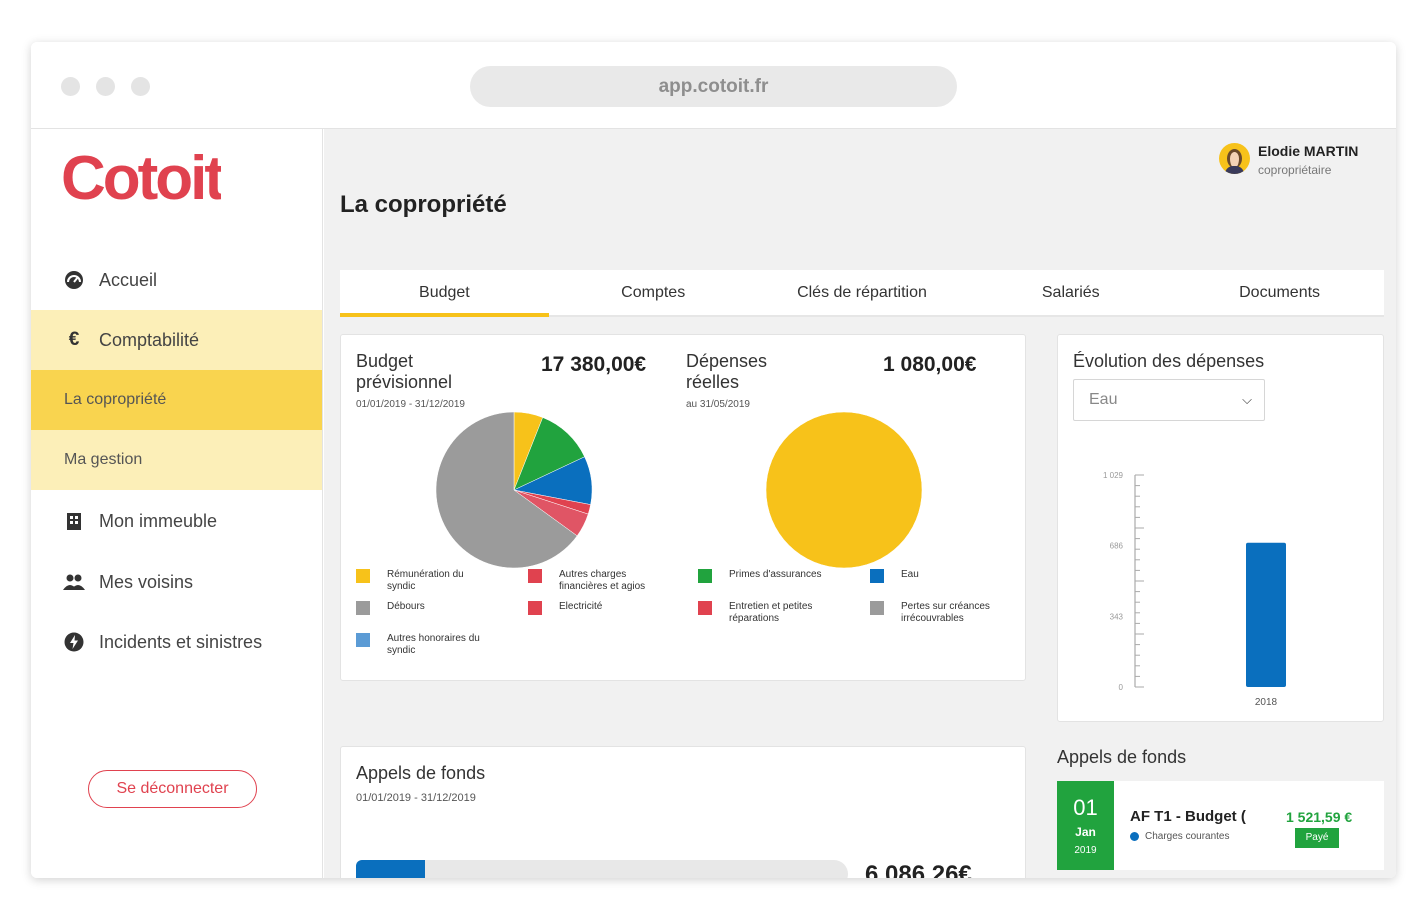 This screenshot has height=907, width=1425. I want to click on sidebar-item-incidents: Incidents et sinistres, so click(176, 642).